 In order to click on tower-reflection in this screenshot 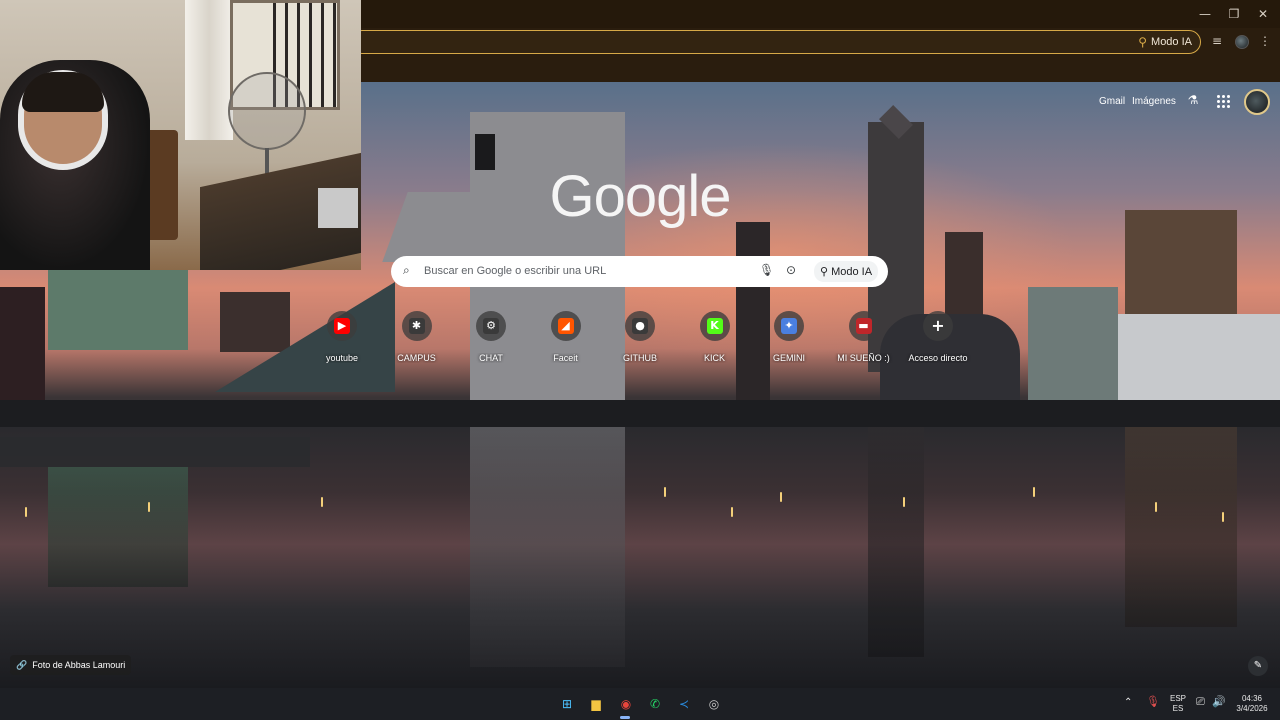, I will do `click(547, 547)`.